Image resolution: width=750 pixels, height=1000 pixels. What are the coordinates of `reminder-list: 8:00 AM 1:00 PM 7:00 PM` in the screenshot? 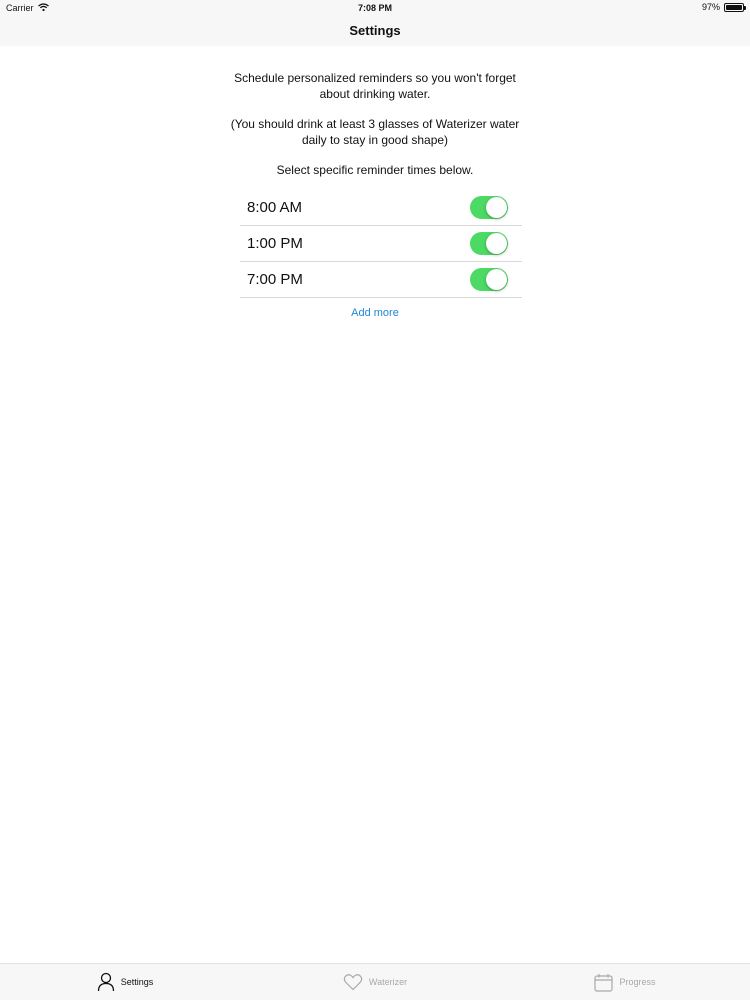 It's located at (381, 244).